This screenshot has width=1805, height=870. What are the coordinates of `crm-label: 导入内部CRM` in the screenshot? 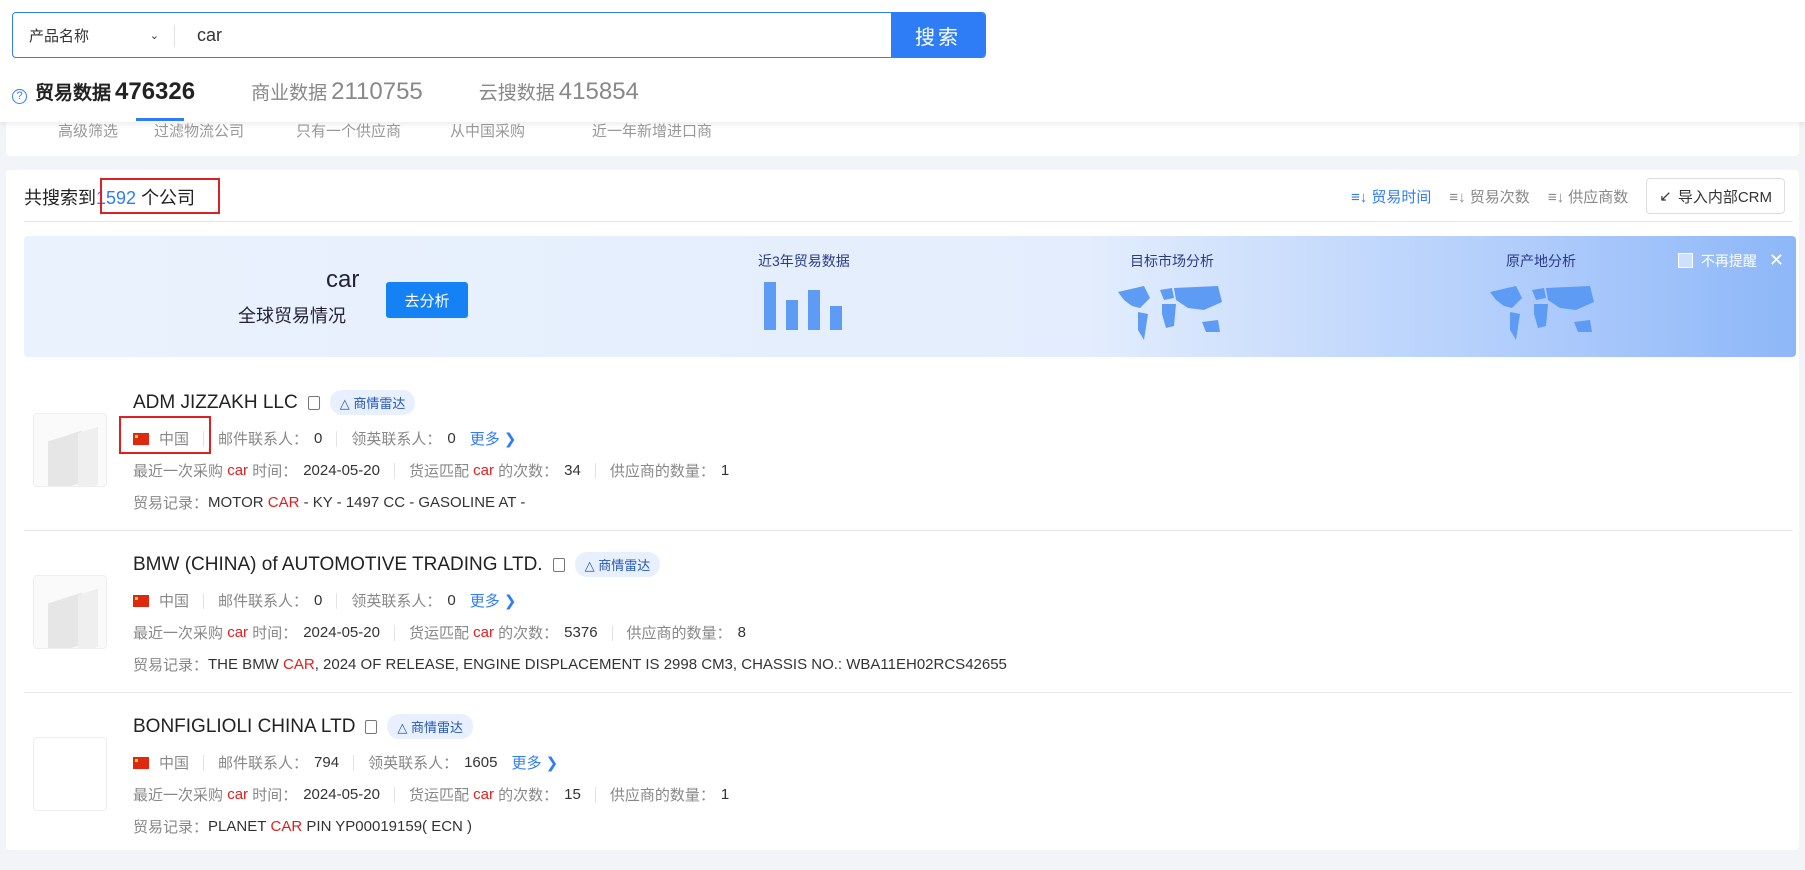 It's located at (1724, 197).